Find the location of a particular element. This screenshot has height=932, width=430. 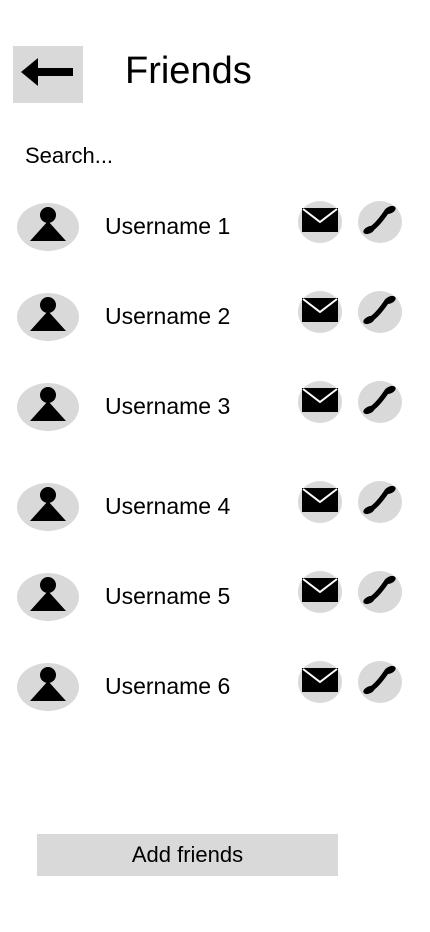

friend-row: Username 1 is located at coordinates (215, 226).